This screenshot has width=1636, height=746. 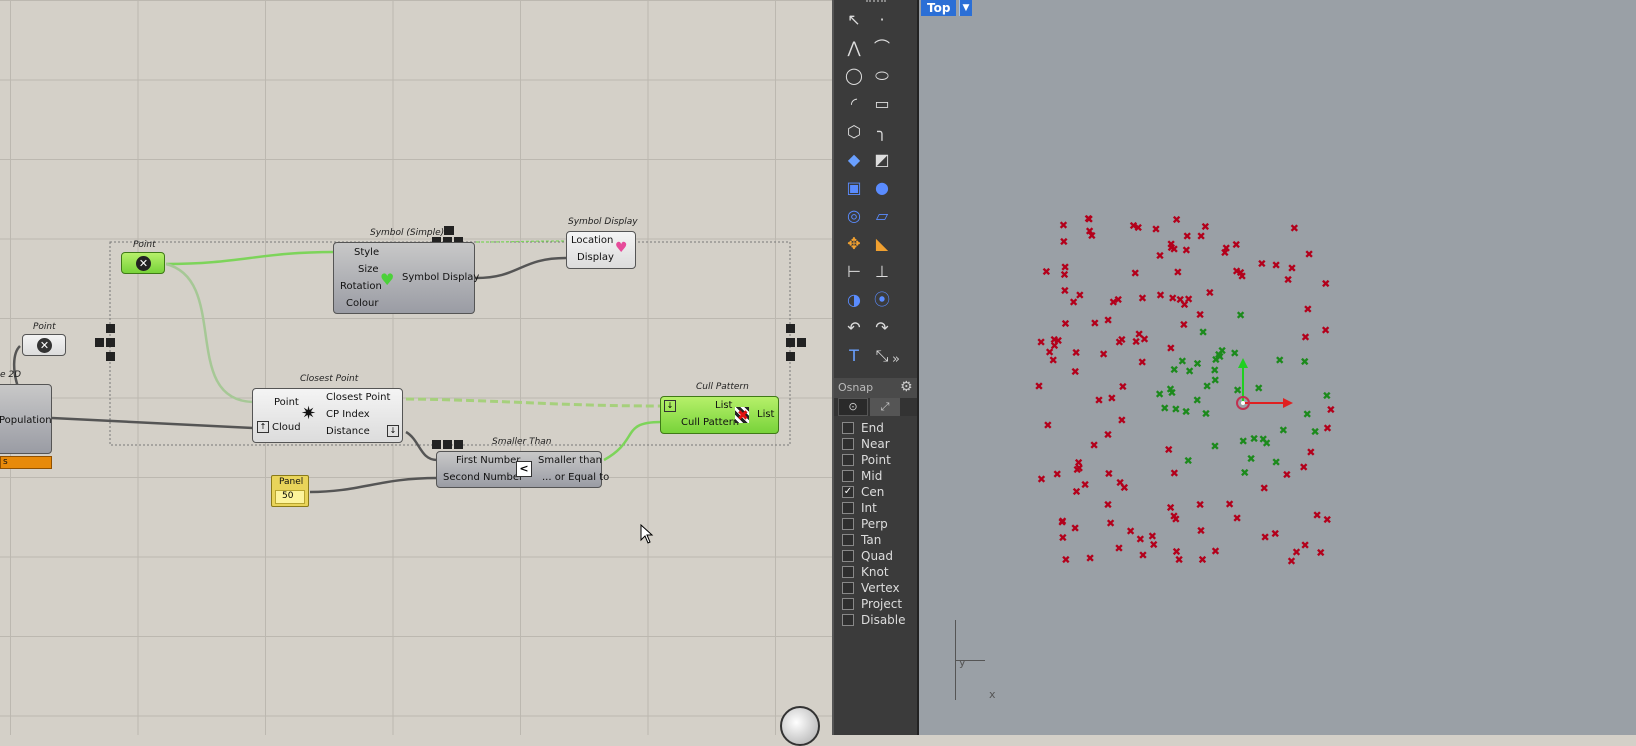 I want to click on arrow-left-icon, so click(x=436, y=444).